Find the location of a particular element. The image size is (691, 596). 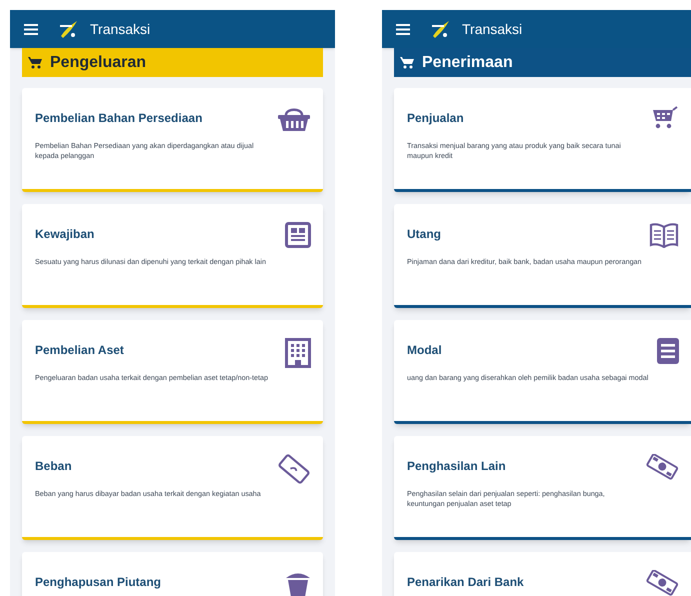

basket-icon is located at coordinates (294, 119).